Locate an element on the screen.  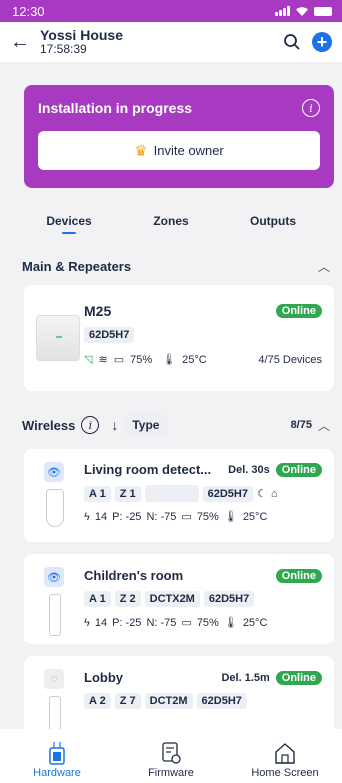
zone-badge: Z 7 is located at coordinates (127, 701).